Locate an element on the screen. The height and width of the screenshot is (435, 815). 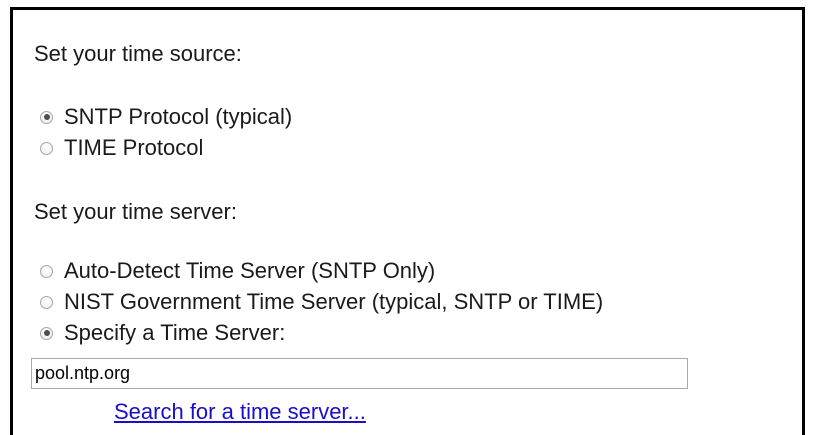
radio-label-auto-detect: Auto-Detect Time Server (SNTP Only) is located at coordinates (250, 270).